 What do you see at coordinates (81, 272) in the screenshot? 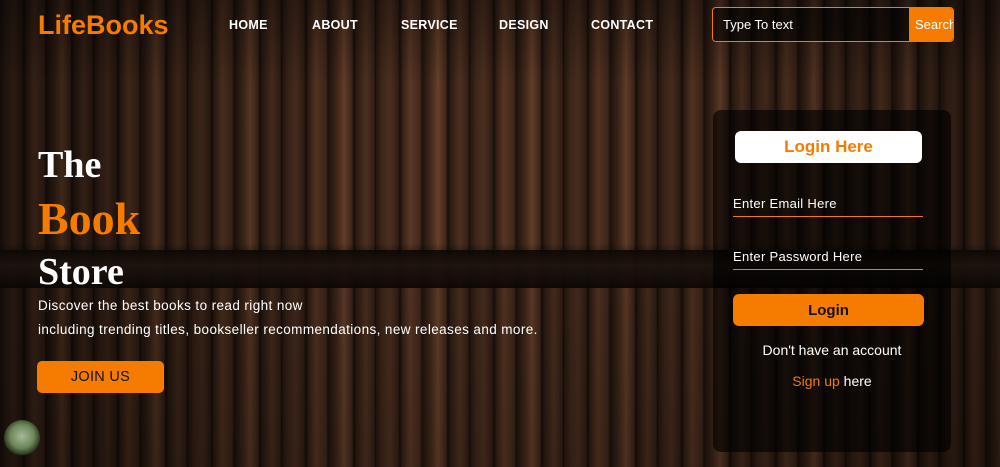
I see `hero-title-store: Store` at bounding box center [81, 272].